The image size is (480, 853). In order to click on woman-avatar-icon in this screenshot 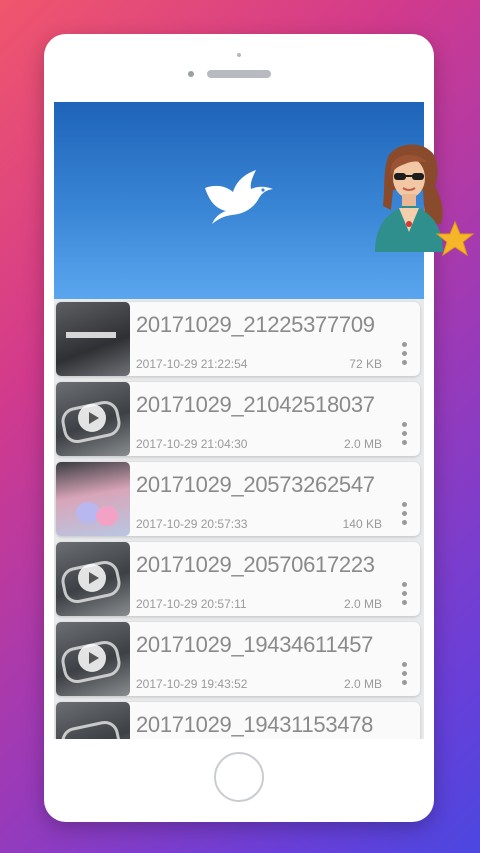, I will do `click(425, 200)`.